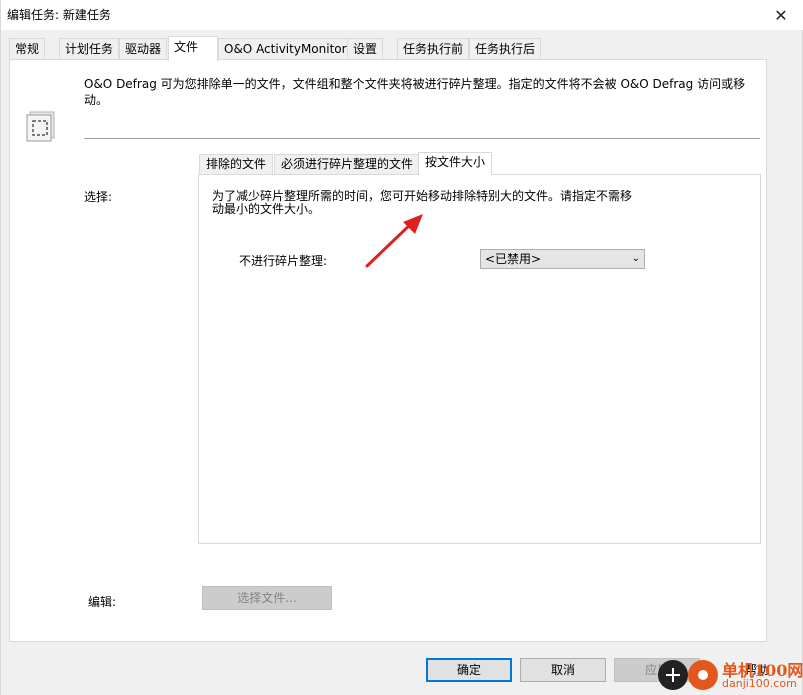 This screenshot has width=803, height=695. What do you see at coordinates (455, 163) in the screenshot?
I see `subtab-by-size: 按文件大小` at bounding box center [455, 163].